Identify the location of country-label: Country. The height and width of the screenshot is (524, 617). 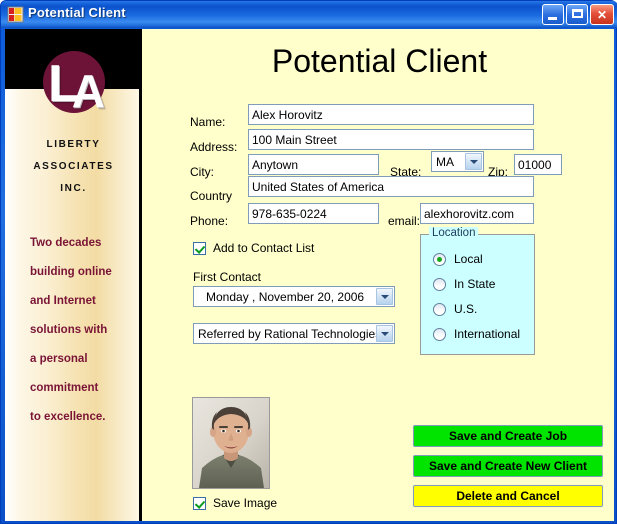
(211, 196).